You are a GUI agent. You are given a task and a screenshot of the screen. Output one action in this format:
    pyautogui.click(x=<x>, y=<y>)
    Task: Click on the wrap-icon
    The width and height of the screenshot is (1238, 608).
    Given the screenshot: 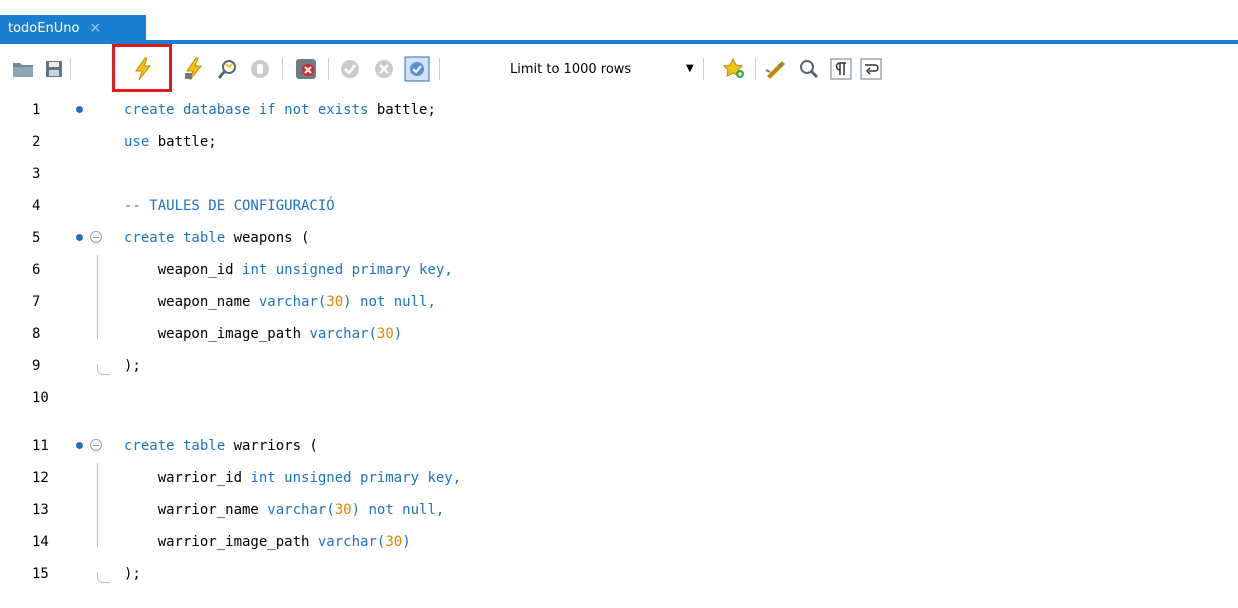 What is the action you would take?
    pyautogui.click(x=871, y=69)
    